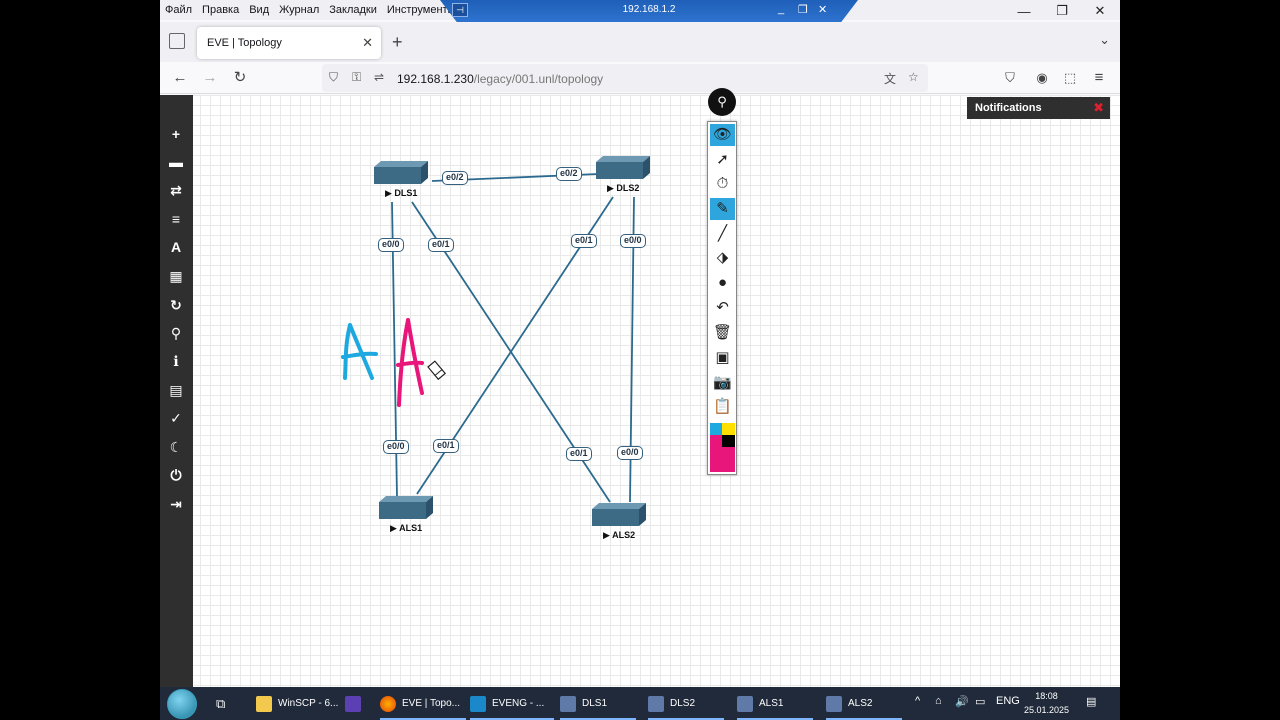 This screenshot has width=1280, height=720. I want to click on taskbar-item-save, so click(356, 703).